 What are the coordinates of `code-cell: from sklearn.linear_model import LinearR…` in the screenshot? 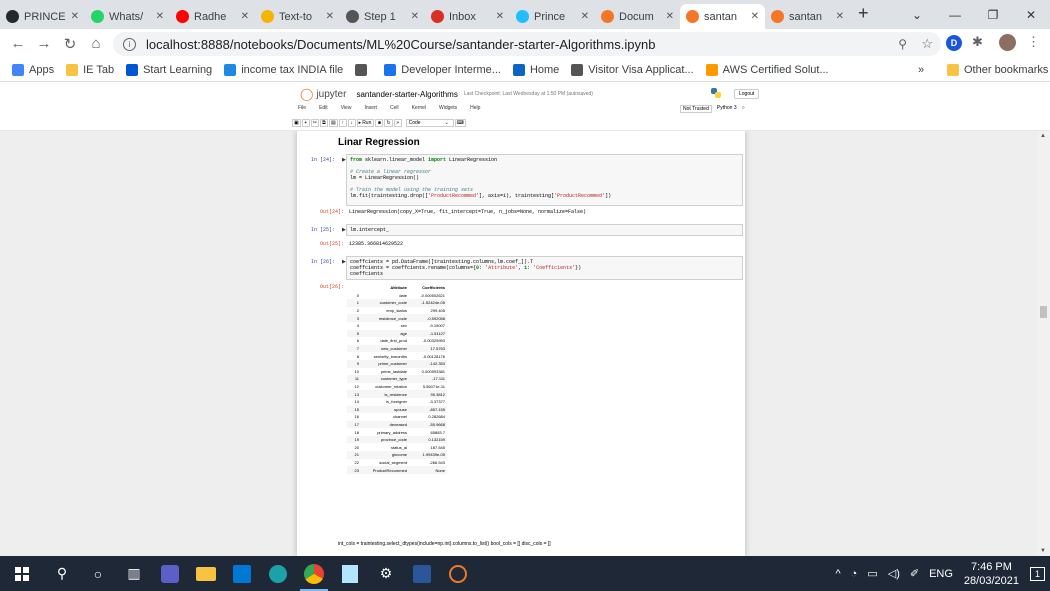 It's located at (544, 180).